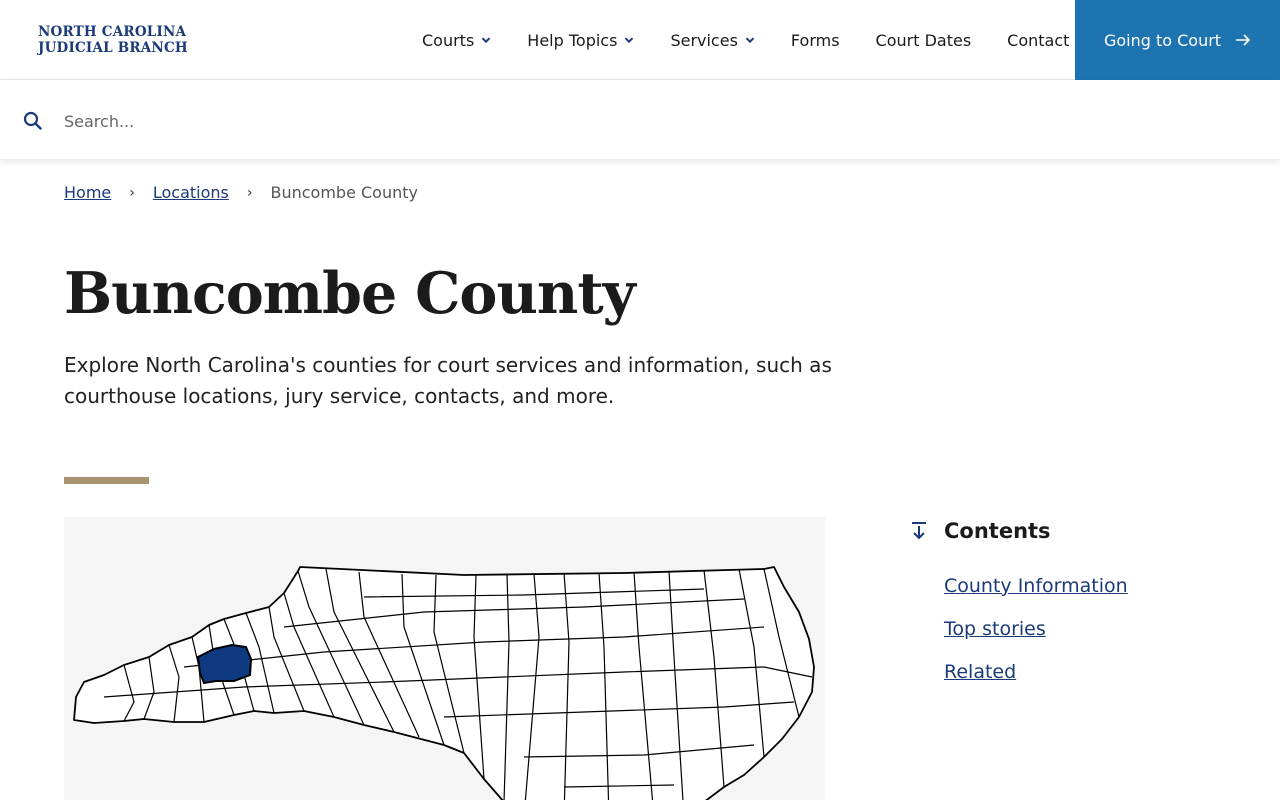 Image resolution: width=1280 pixels, height=800 pixels. What do you see at coordinates (87, 192) in the screenshot?
I see `breadcrumb-home-link: Home` at bounding box center [87, 192].